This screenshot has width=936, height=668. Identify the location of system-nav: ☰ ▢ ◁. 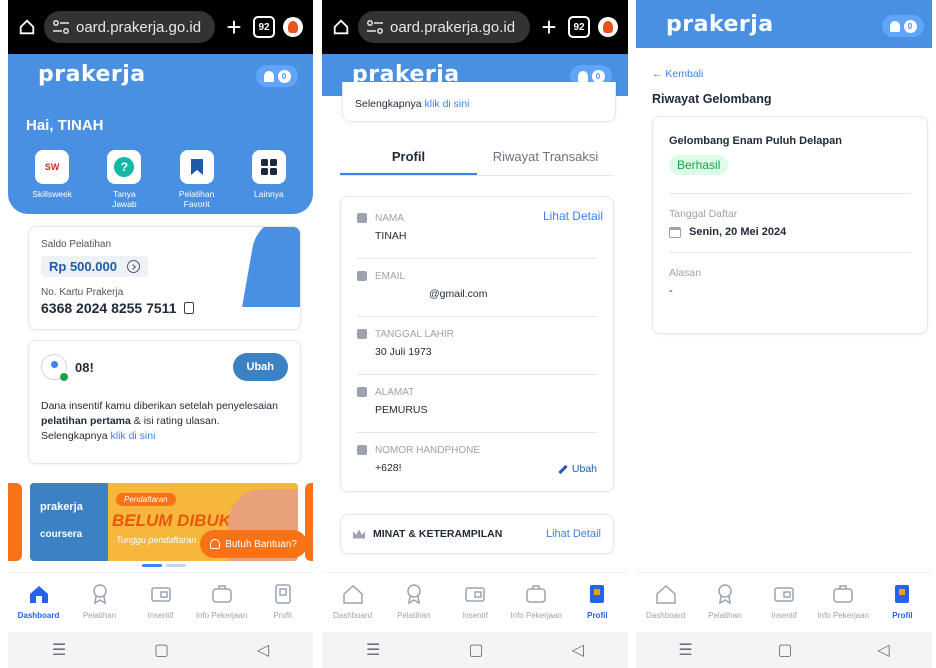
(160, 650).